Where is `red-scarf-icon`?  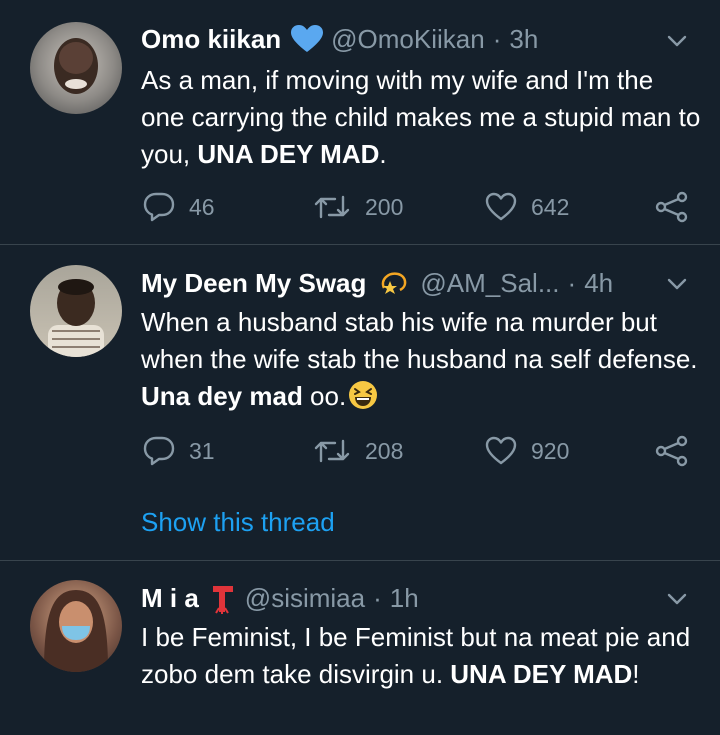 red-scarf-icon is located at coordinates (223, 598).